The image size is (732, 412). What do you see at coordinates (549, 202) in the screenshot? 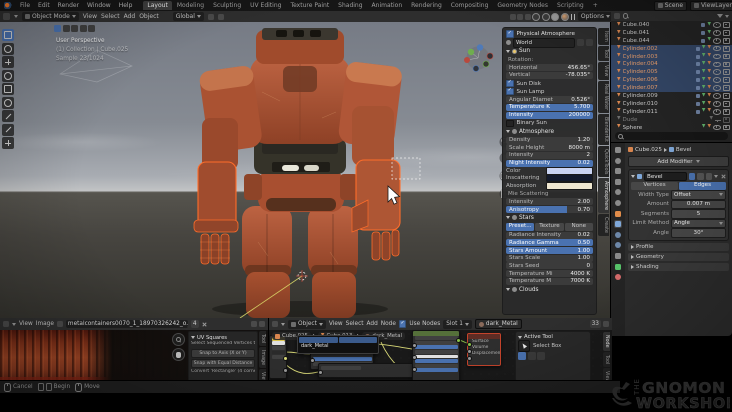
I see `mie-intensity-field: Intensity 2.00` at bounding box center [549, 202].